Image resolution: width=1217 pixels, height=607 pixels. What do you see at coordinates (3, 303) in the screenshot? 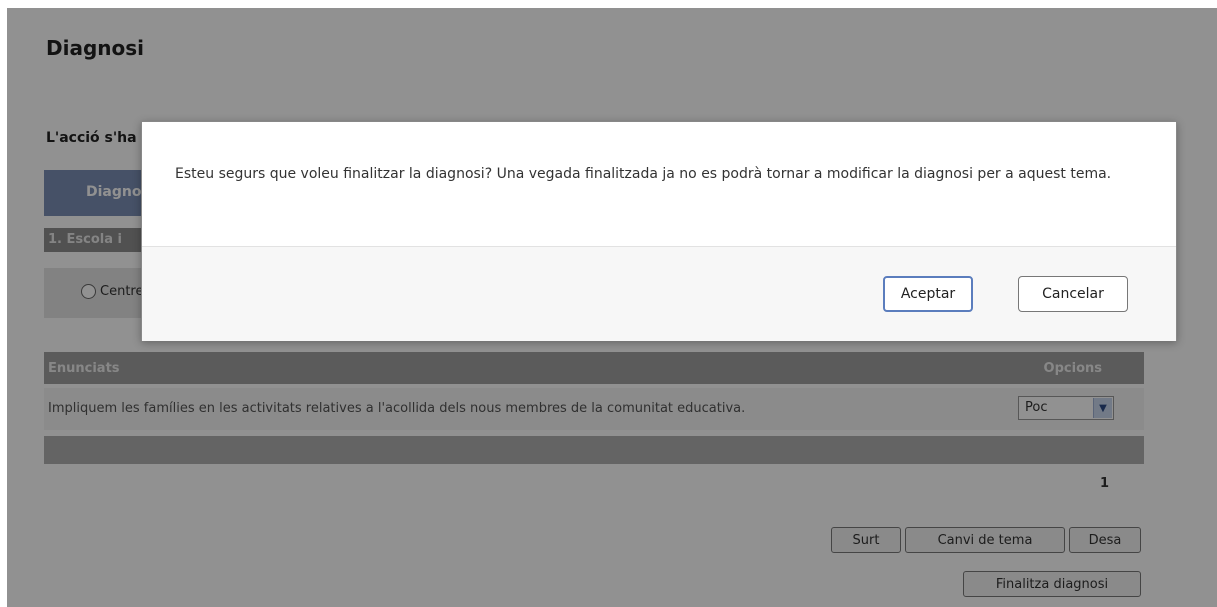
I see `left-margin` at bounding box center [3, 303].